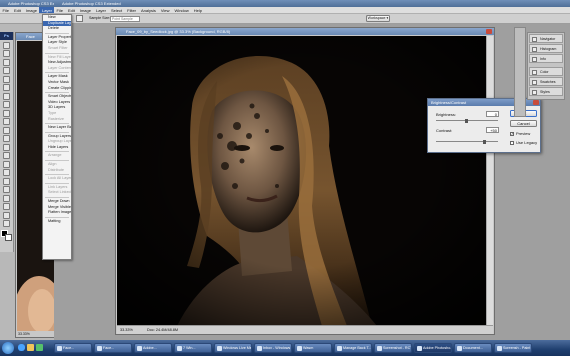  What do you see at coordinates (6, 189) in the screenshot?
I see `shape-tool-icon` at bounding box center [6, 189].